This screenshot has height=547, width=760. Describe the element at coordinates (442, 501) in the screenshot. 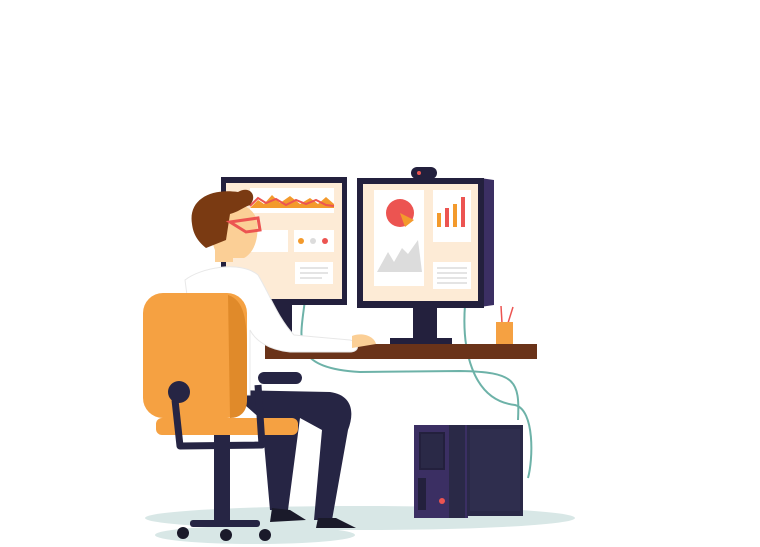

I see `power-led` at that location.